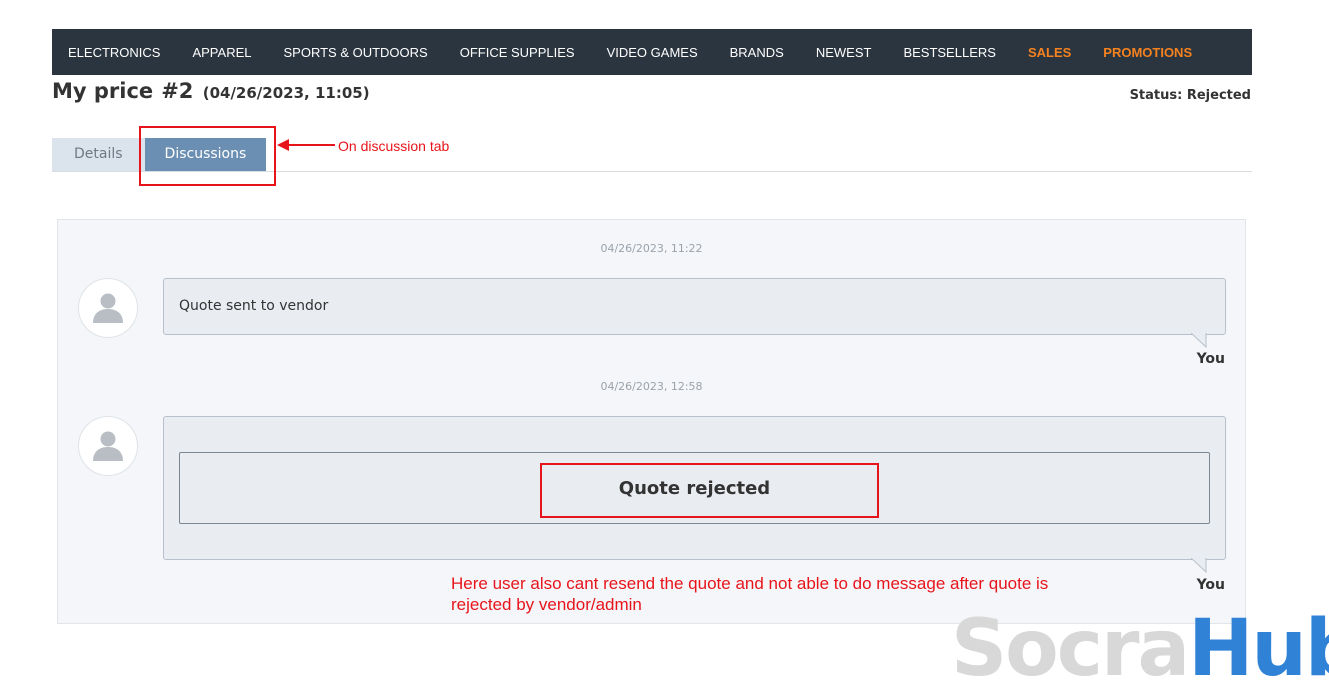 The width and height of the screenshot is (1329, 695). Describe the element at coordinates (394, 146) in the screenshot. I see `annotation-tab-note: On discussion tab` at that location.